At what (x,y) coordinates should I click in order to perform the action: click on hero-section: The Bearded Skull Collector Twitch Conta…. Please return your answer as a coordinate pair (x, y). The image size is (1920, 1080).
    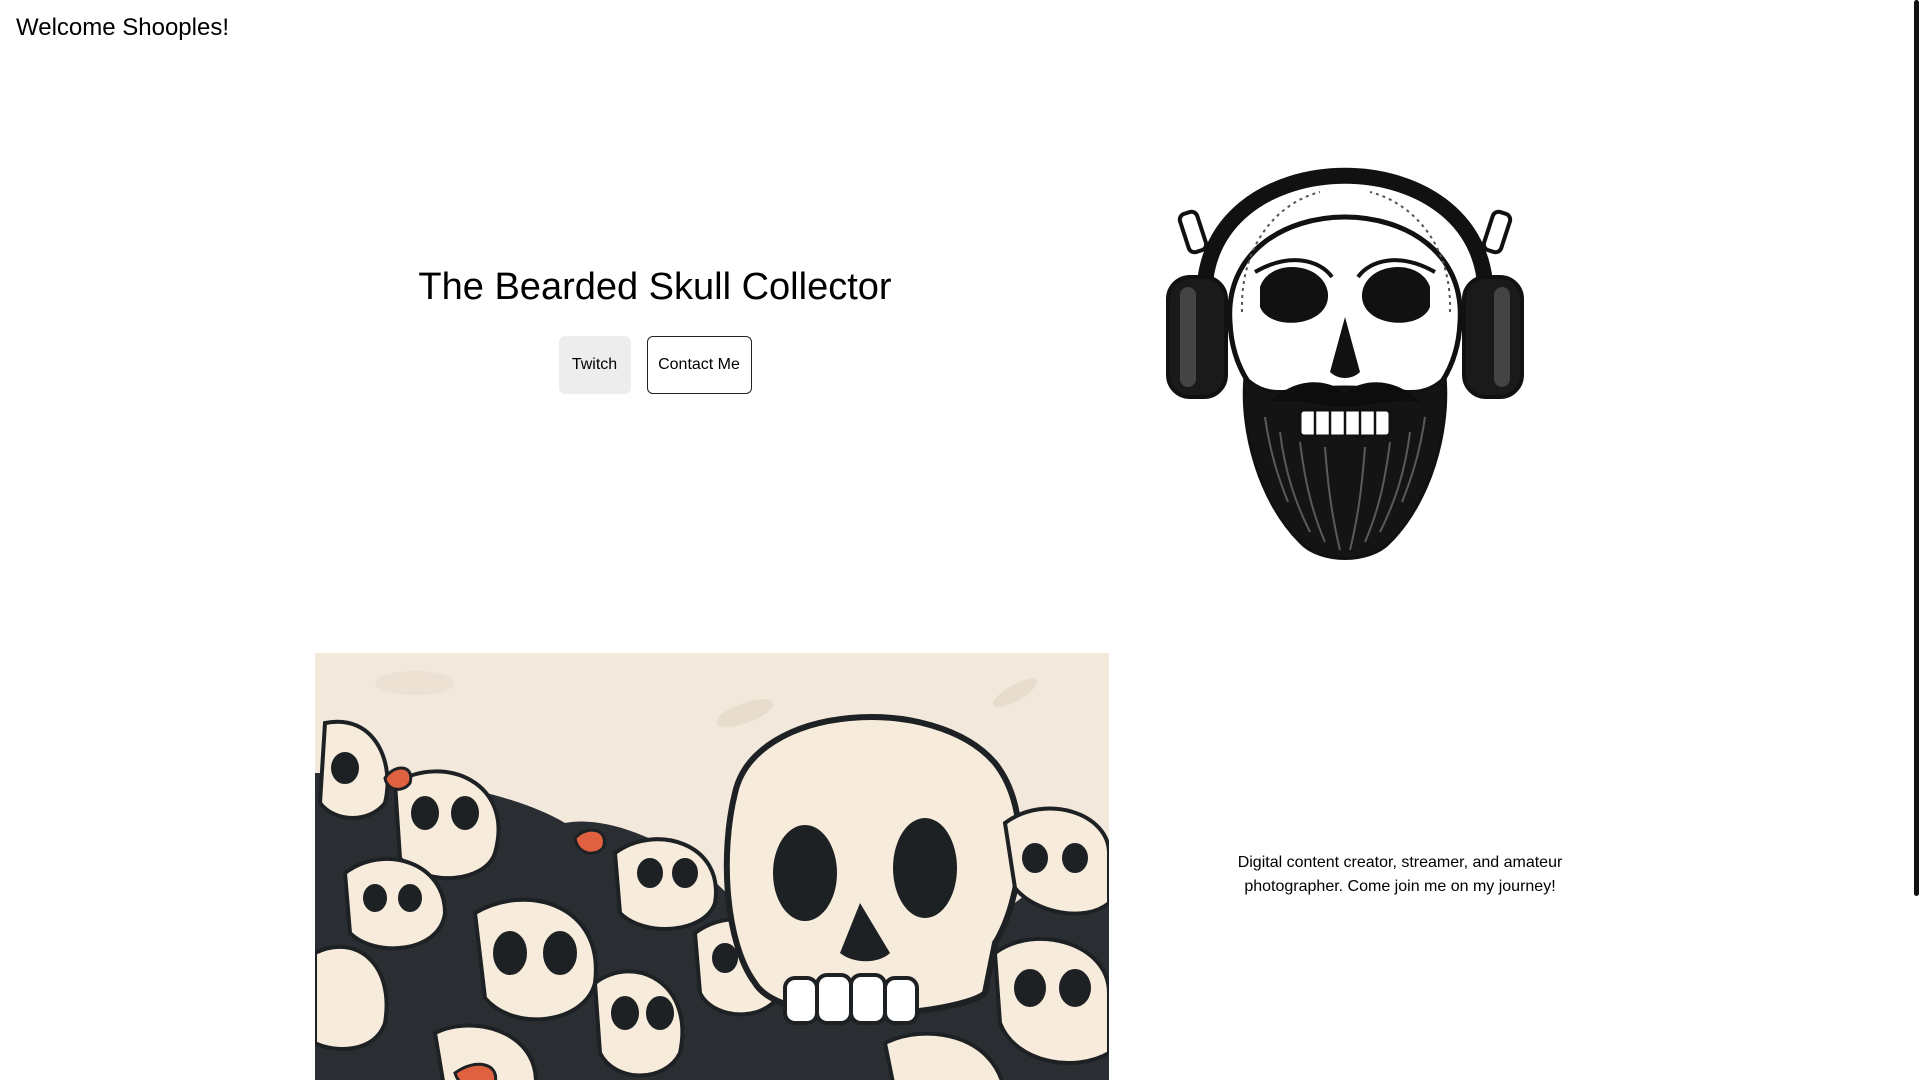
    Looking at the image, I should click on (655, 328).